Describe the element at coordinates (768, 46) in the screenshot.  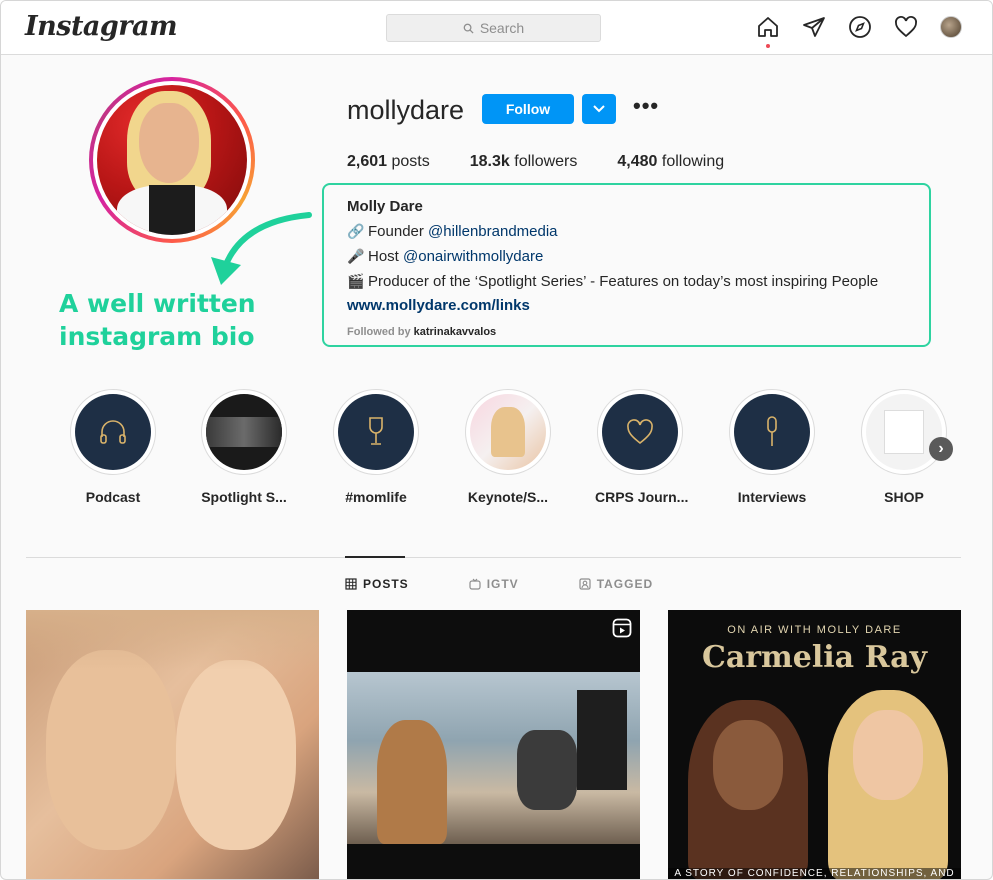
I see `active-indicator` at that location.